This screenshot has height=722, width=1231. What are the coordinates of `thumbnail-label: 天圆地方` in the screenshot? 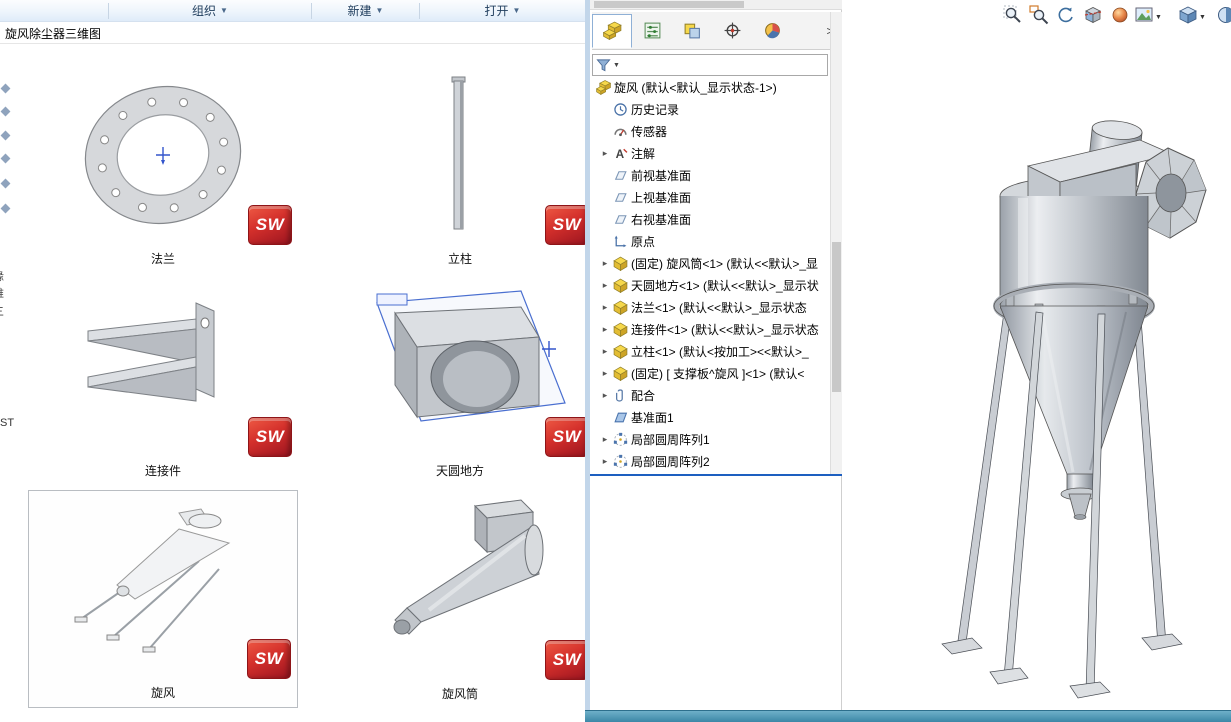 It's located at (459, 471).